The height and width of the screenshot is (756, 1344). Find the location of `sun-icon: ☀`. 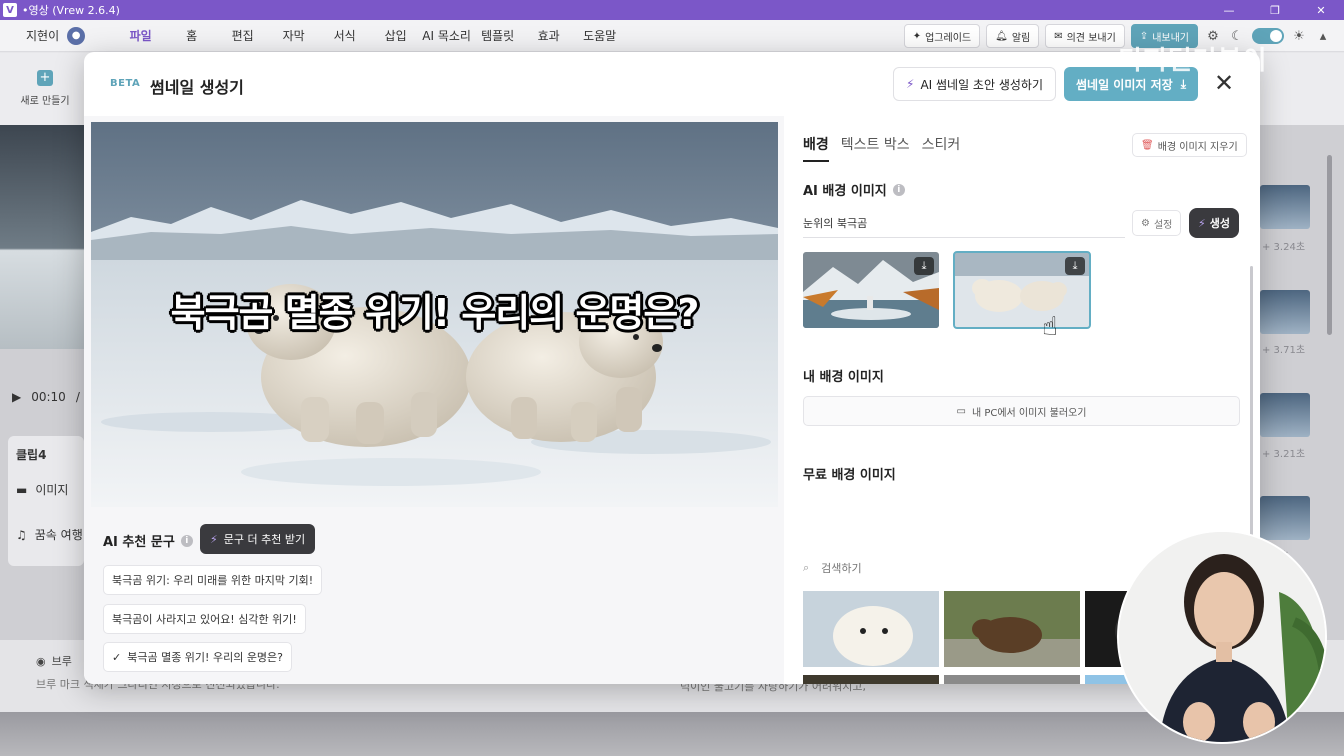

sun-icon: ☀ is located at coordinates (1299, 36).